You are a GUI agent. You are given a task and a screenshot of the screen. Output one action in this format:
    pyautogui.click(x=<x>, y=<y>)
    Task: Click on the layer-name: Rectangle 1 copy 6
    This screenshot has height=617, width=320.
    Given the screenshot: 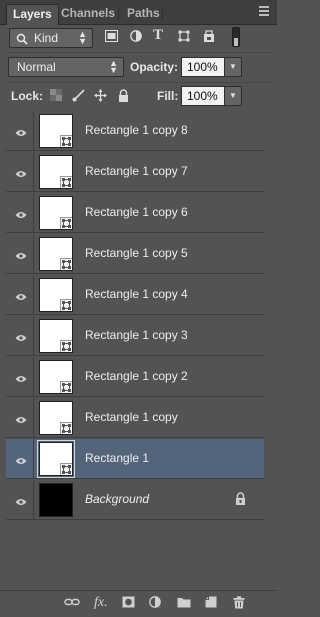 What is the action you would take?
    pyautogui.click(x=136, y=212)
    